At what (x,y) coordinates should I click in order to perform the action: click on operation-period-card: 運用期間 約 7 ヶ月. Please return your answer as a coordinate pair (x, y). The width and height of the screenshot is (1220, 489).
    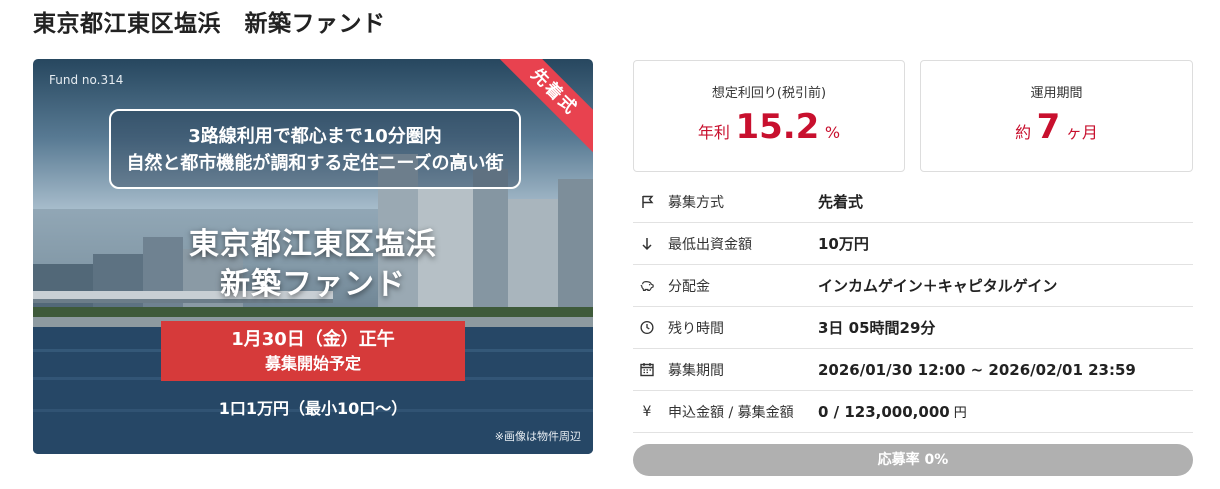
    Looking at the image, I should click on (1056, 116).